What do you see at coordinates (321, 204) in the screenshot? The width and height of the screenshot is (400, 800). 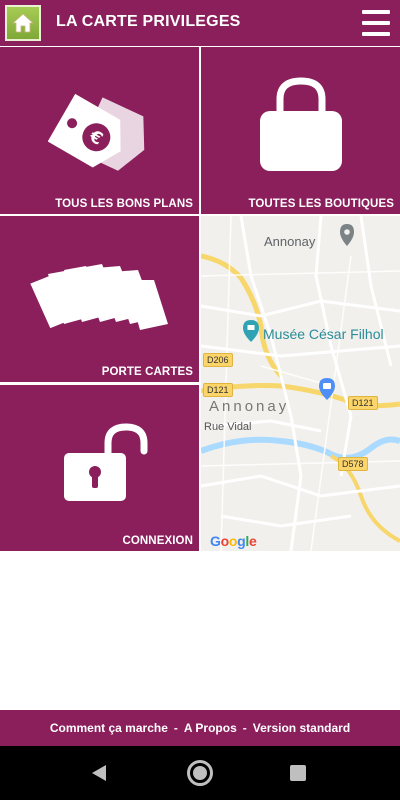 I see `tile-label: TOUTES LES BOUTIQUES` at bounding box center [321, 204].